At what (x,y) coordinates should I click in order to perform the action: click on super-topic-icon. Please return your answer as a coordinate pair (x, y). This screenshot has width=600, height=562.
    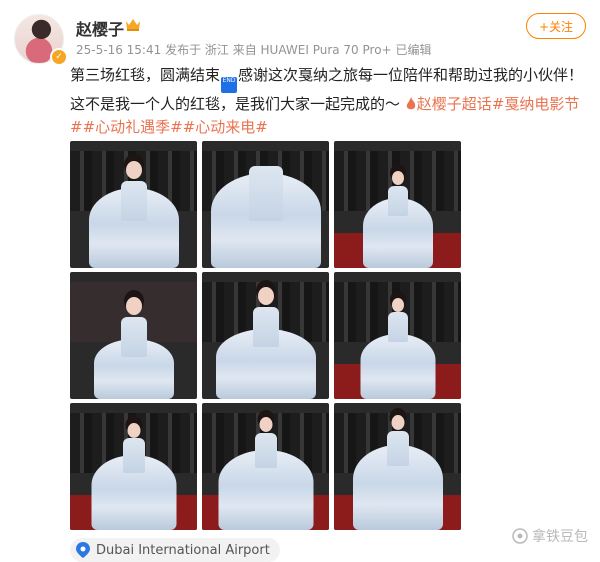
    Looking at the image, I should click on (410, 103).